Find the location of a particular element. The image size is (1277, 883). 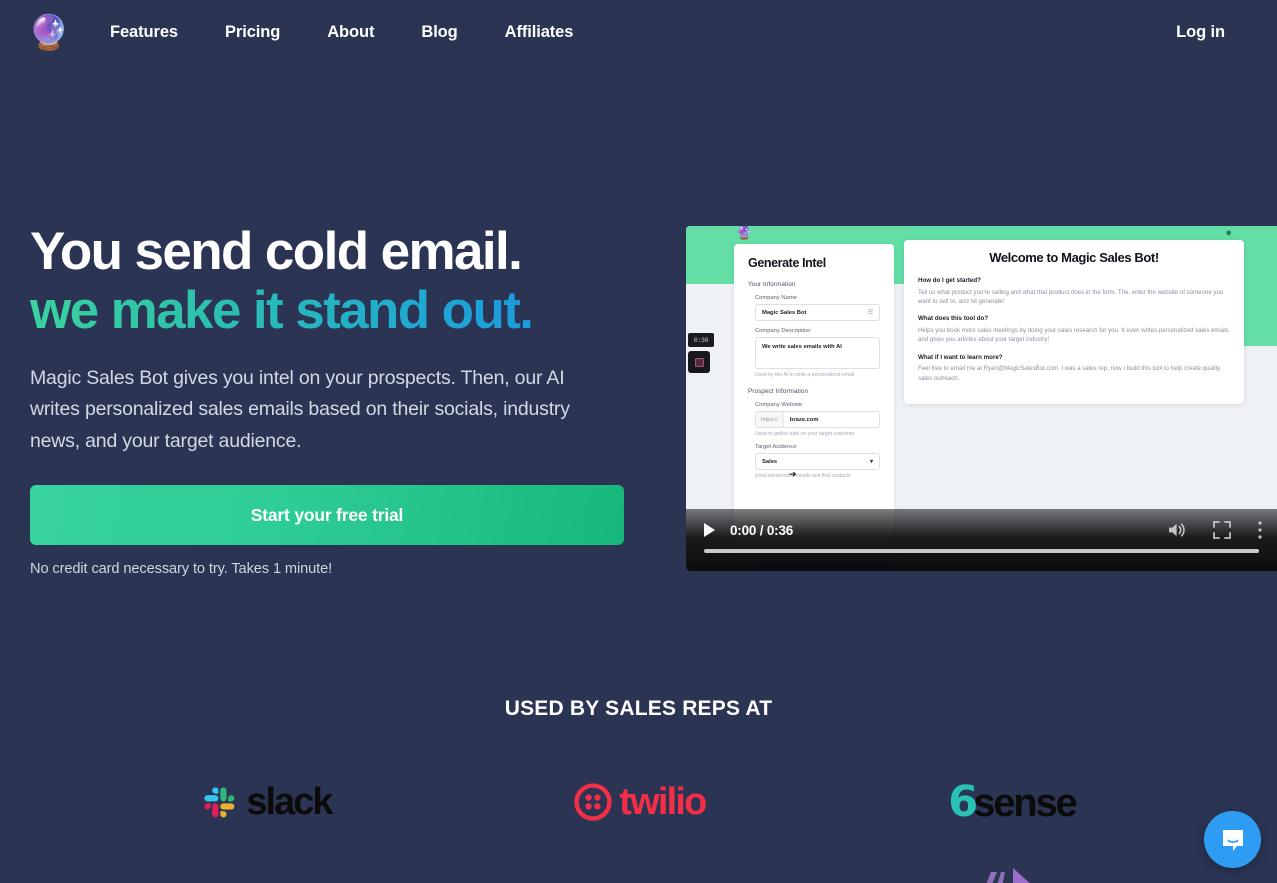

twilio-wordmark: twilio is located at coordinates (663, 801).